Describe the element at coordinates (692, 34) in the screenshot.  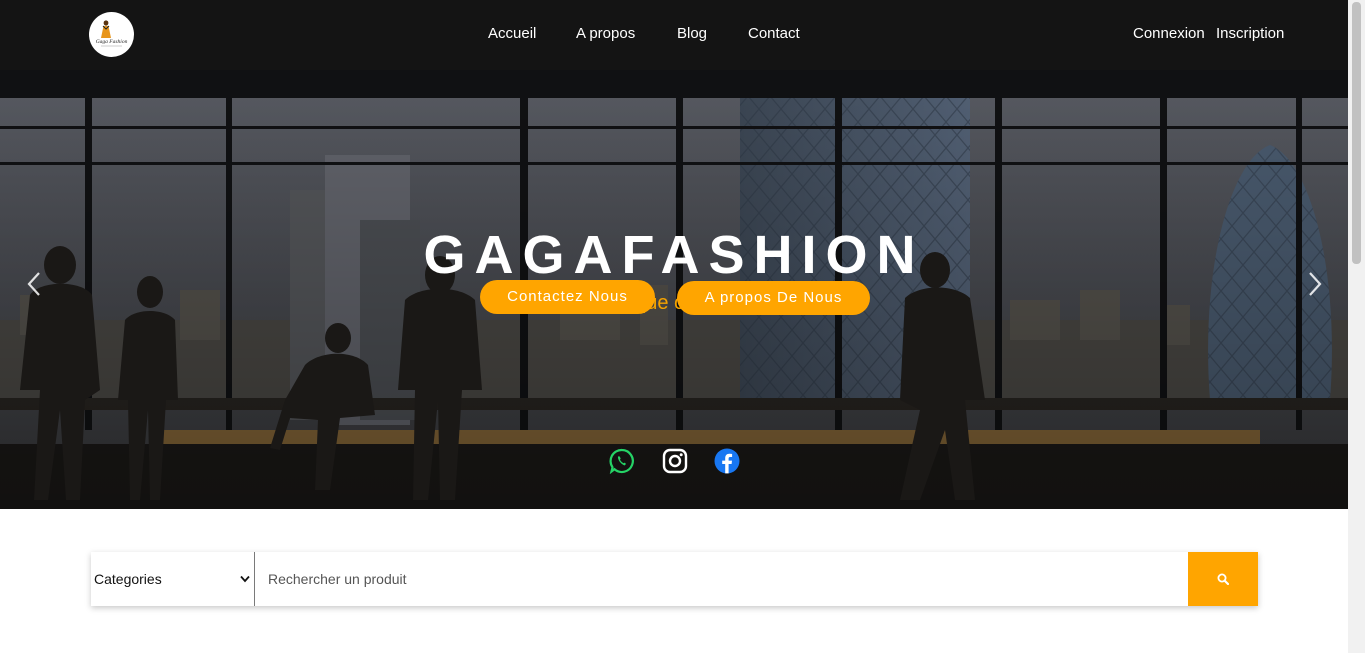
I see `nav-blog: Blog` at that location.